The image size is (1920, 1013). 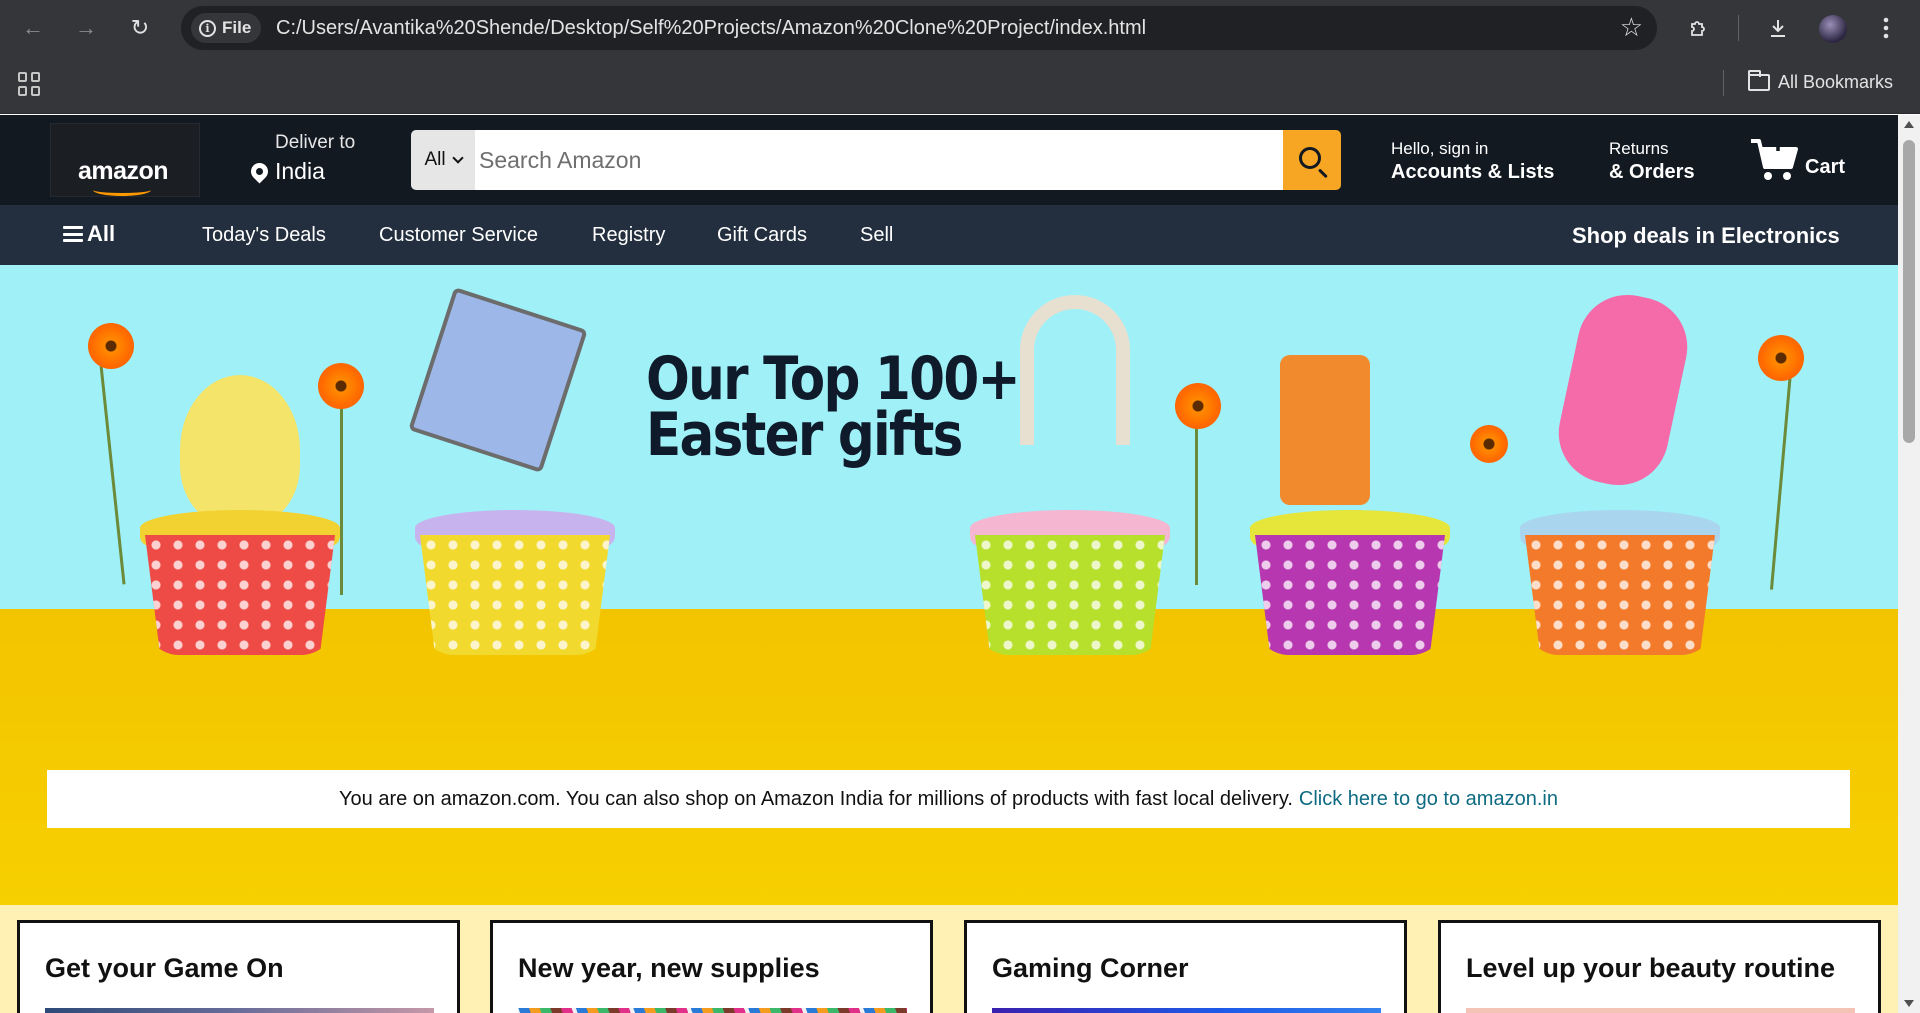 What do you see at coordinates (1706, 236) in the screenshot?
I see `shop-deals-electronics: Shop deals in Electronics` at bounding box center [1706, 236].